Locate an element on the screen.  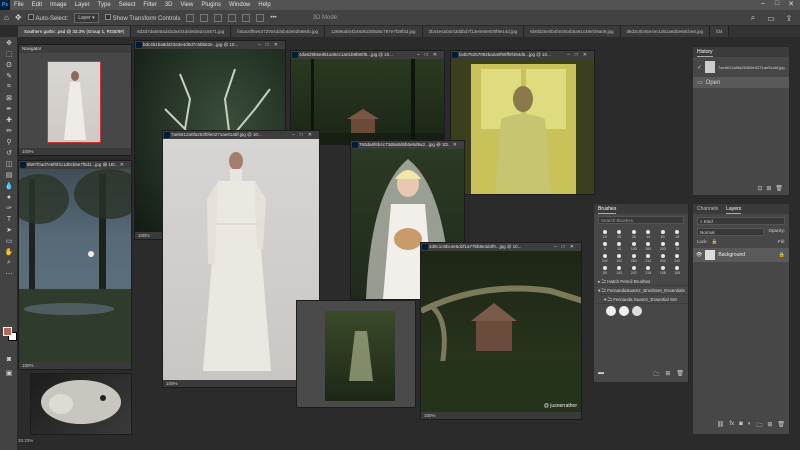
camera-icon: ⊡ is located at coordinates (759, 188).